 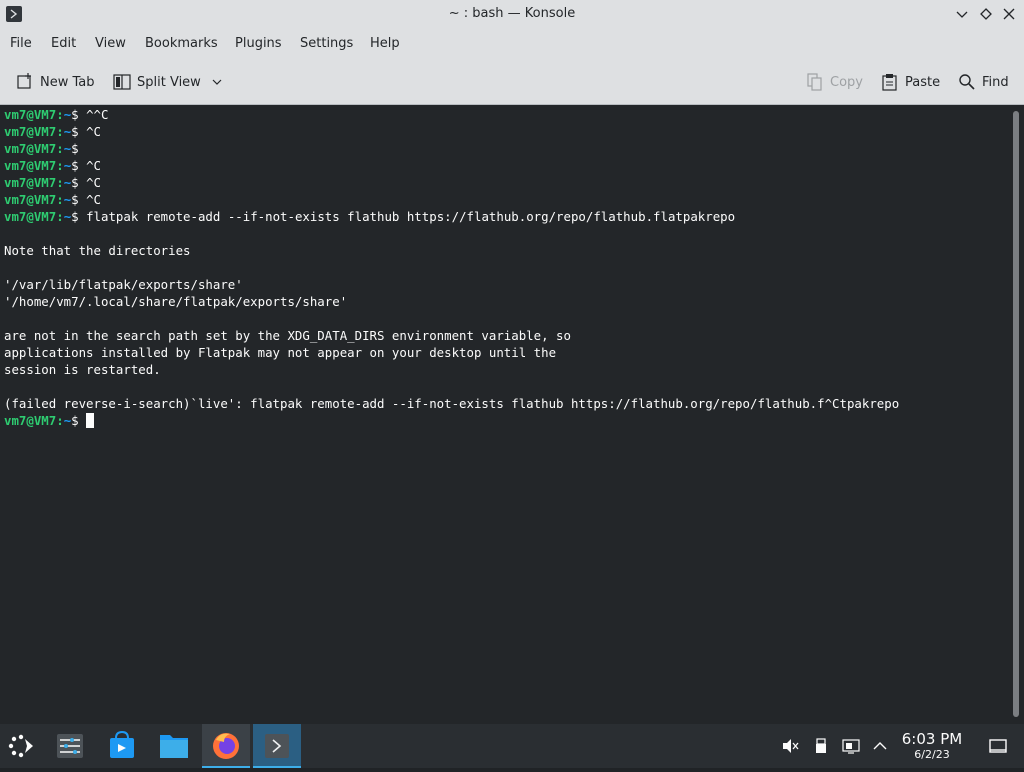 I want to click on new-tab-icon, so click(x=25, y=82).